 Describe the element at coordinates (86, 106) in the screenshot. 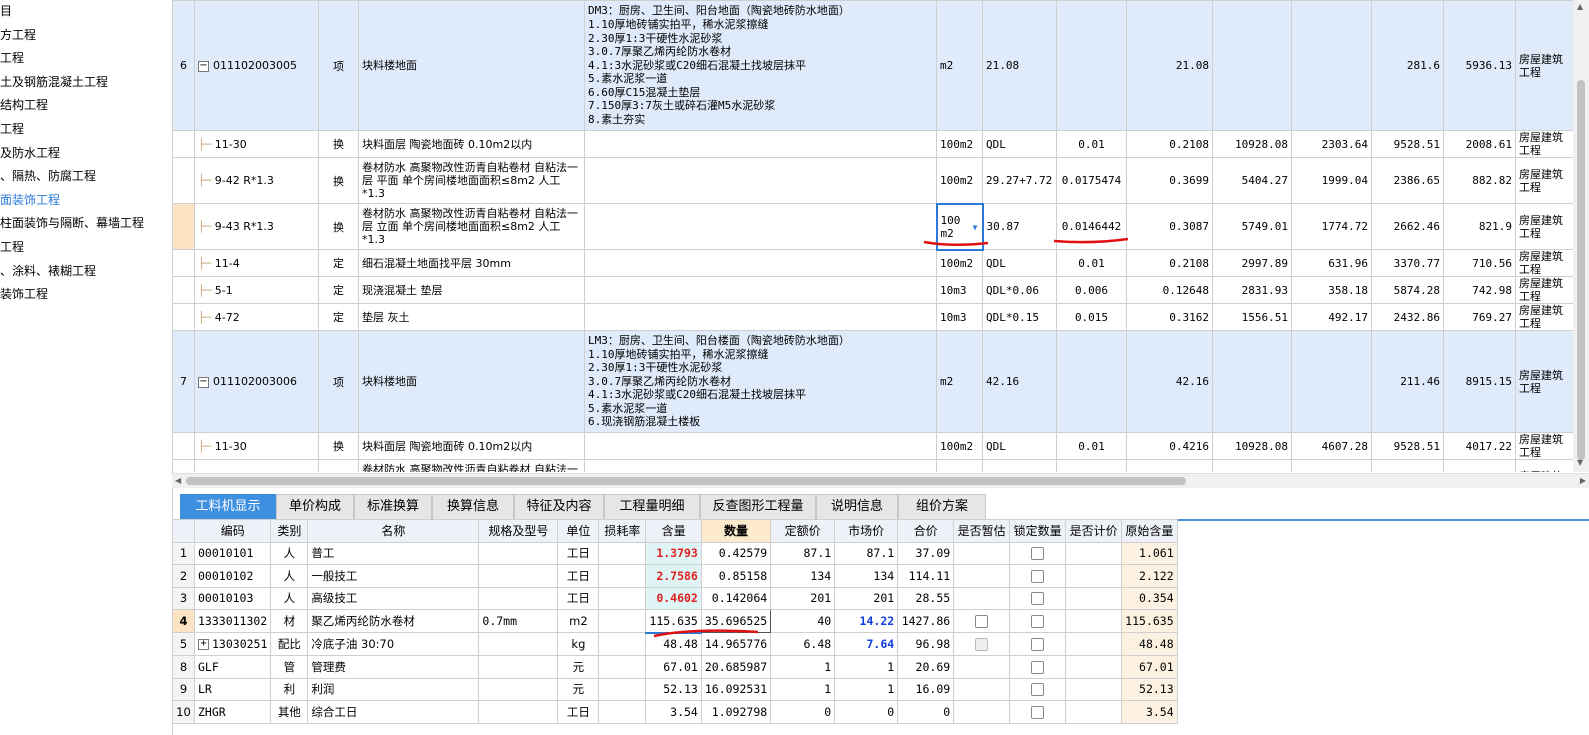

I see `tree-item: 结构工程` at that location.